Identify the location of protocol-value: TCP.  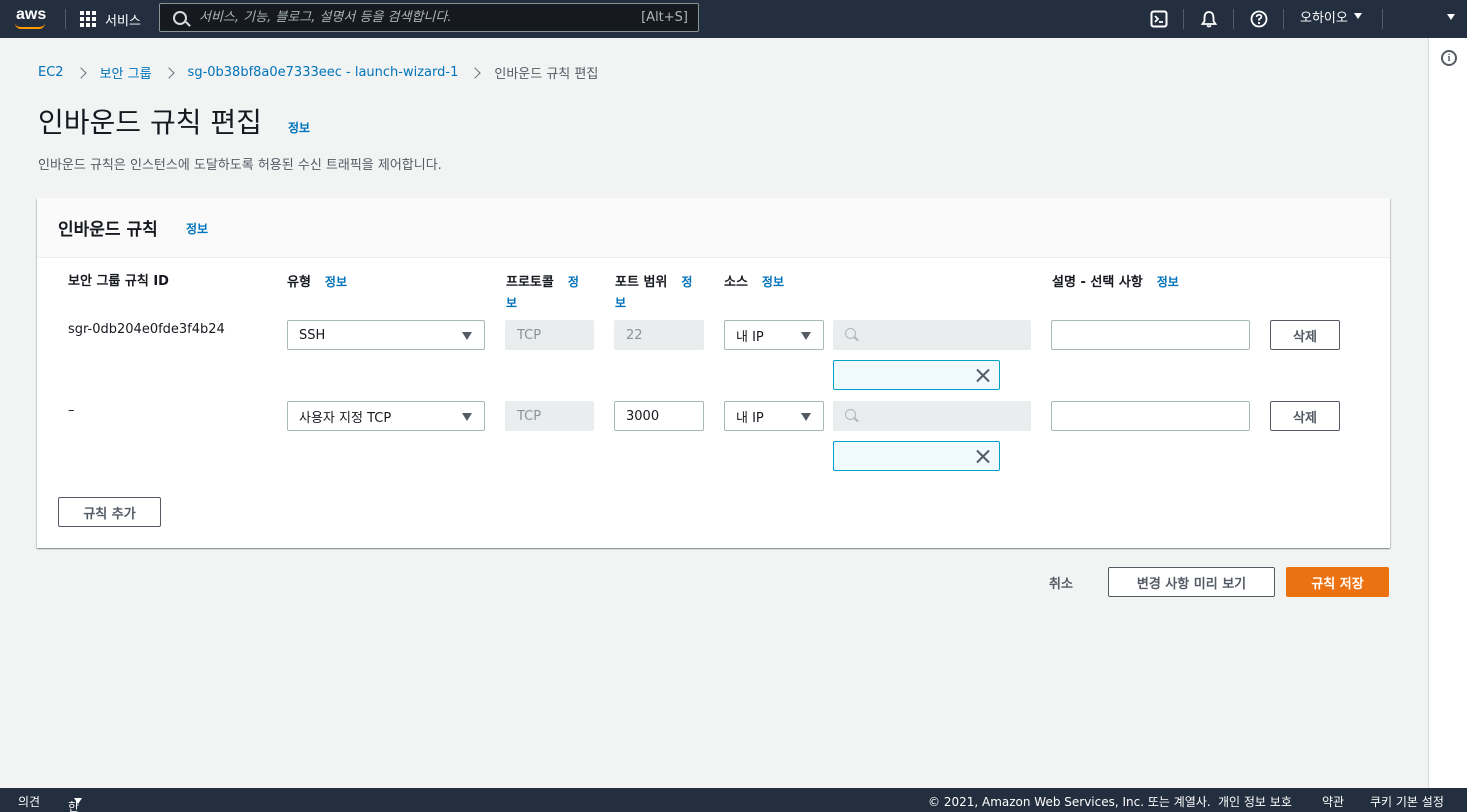
(529, 416).